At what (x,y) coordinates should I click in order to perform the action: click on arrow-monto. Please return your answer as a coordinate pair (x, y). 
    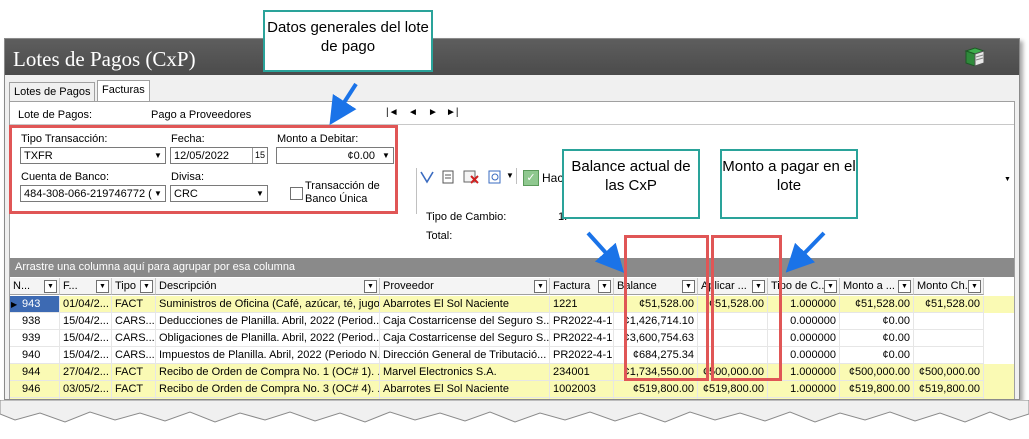
    Looking at the image, I should click on (805, 252).